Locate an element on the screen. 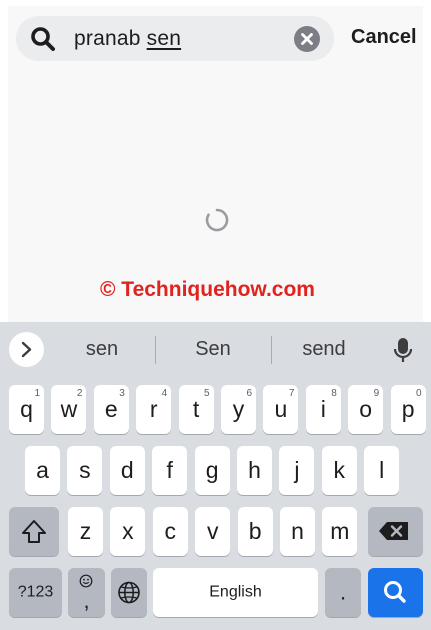 The width and height of the screenshot is (431, 630). watermark: © Techniquehow.com is located at coordinates (207, 289).